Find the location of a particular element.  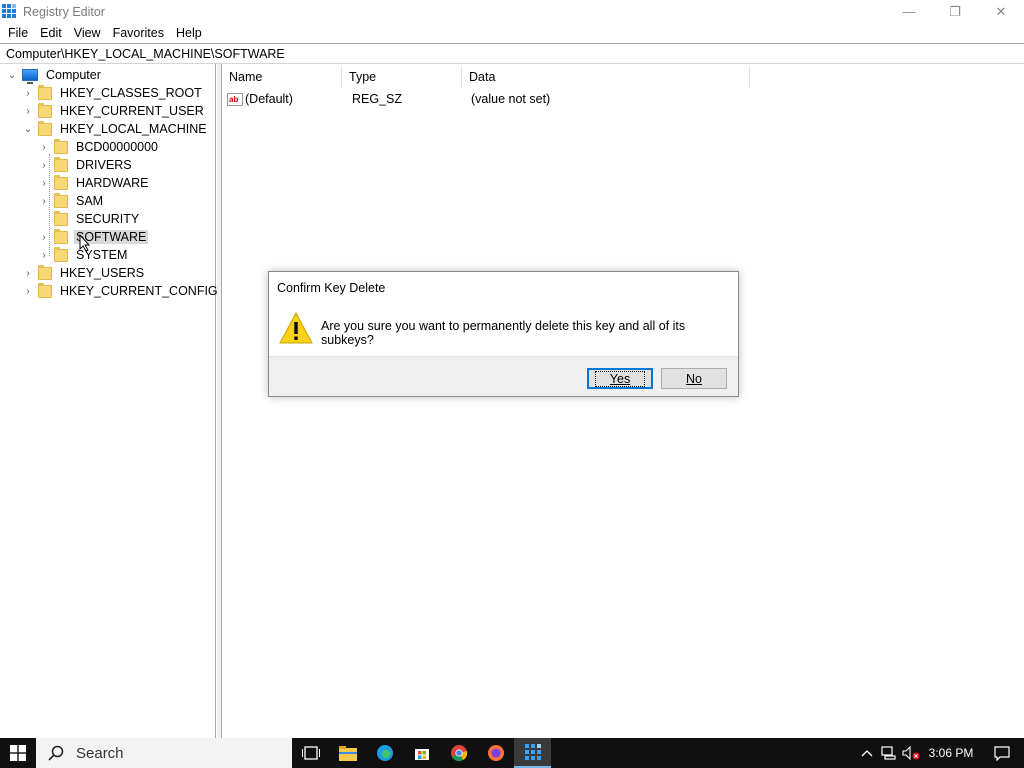

computer-icon is located at coordinates (30, 76).